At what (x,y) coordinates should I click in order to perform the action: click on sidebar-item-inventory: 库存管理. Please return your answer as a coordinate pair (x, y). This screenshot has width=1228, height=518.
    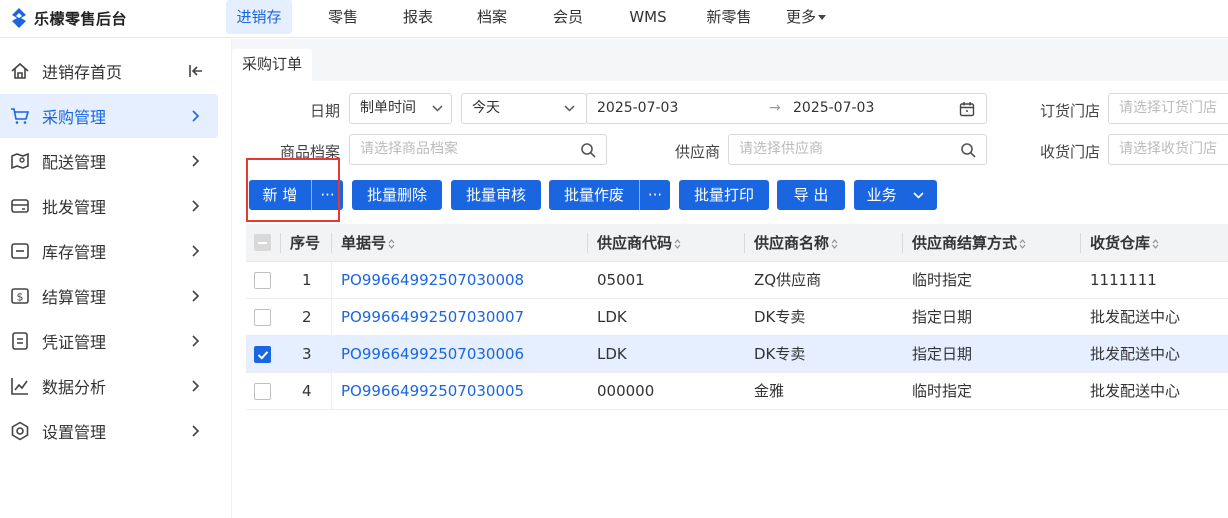
    Looking at the image, I should click on (109, 251).